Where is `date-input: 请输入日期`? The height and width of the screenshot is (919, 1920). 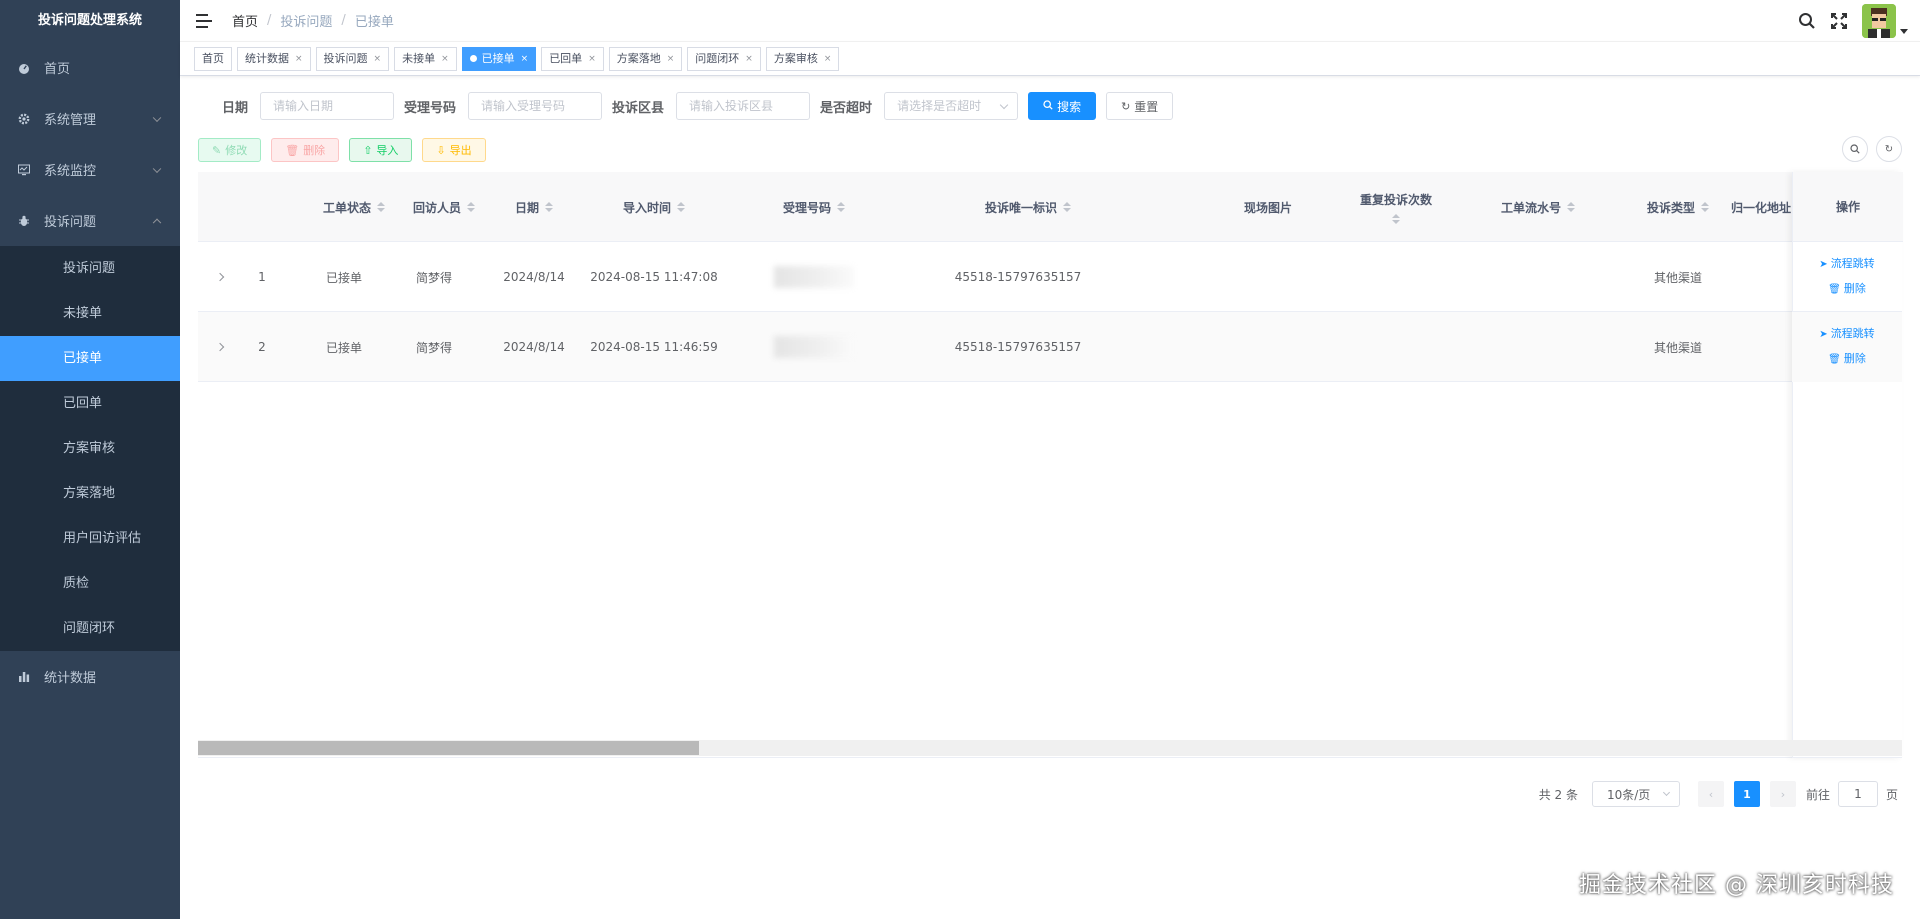
date-input: 请输入日期 is located at coordinates (327, 106).